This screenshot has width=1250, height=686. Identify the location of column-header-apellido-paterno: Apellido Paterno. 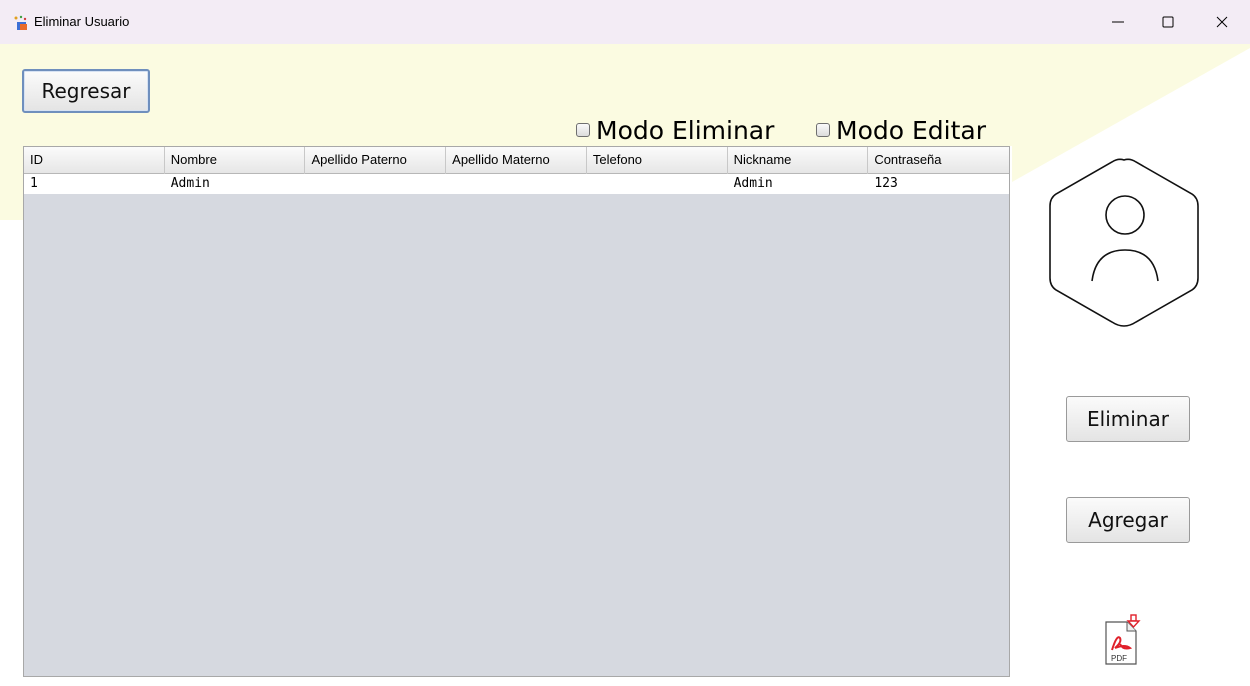
(376, 160).